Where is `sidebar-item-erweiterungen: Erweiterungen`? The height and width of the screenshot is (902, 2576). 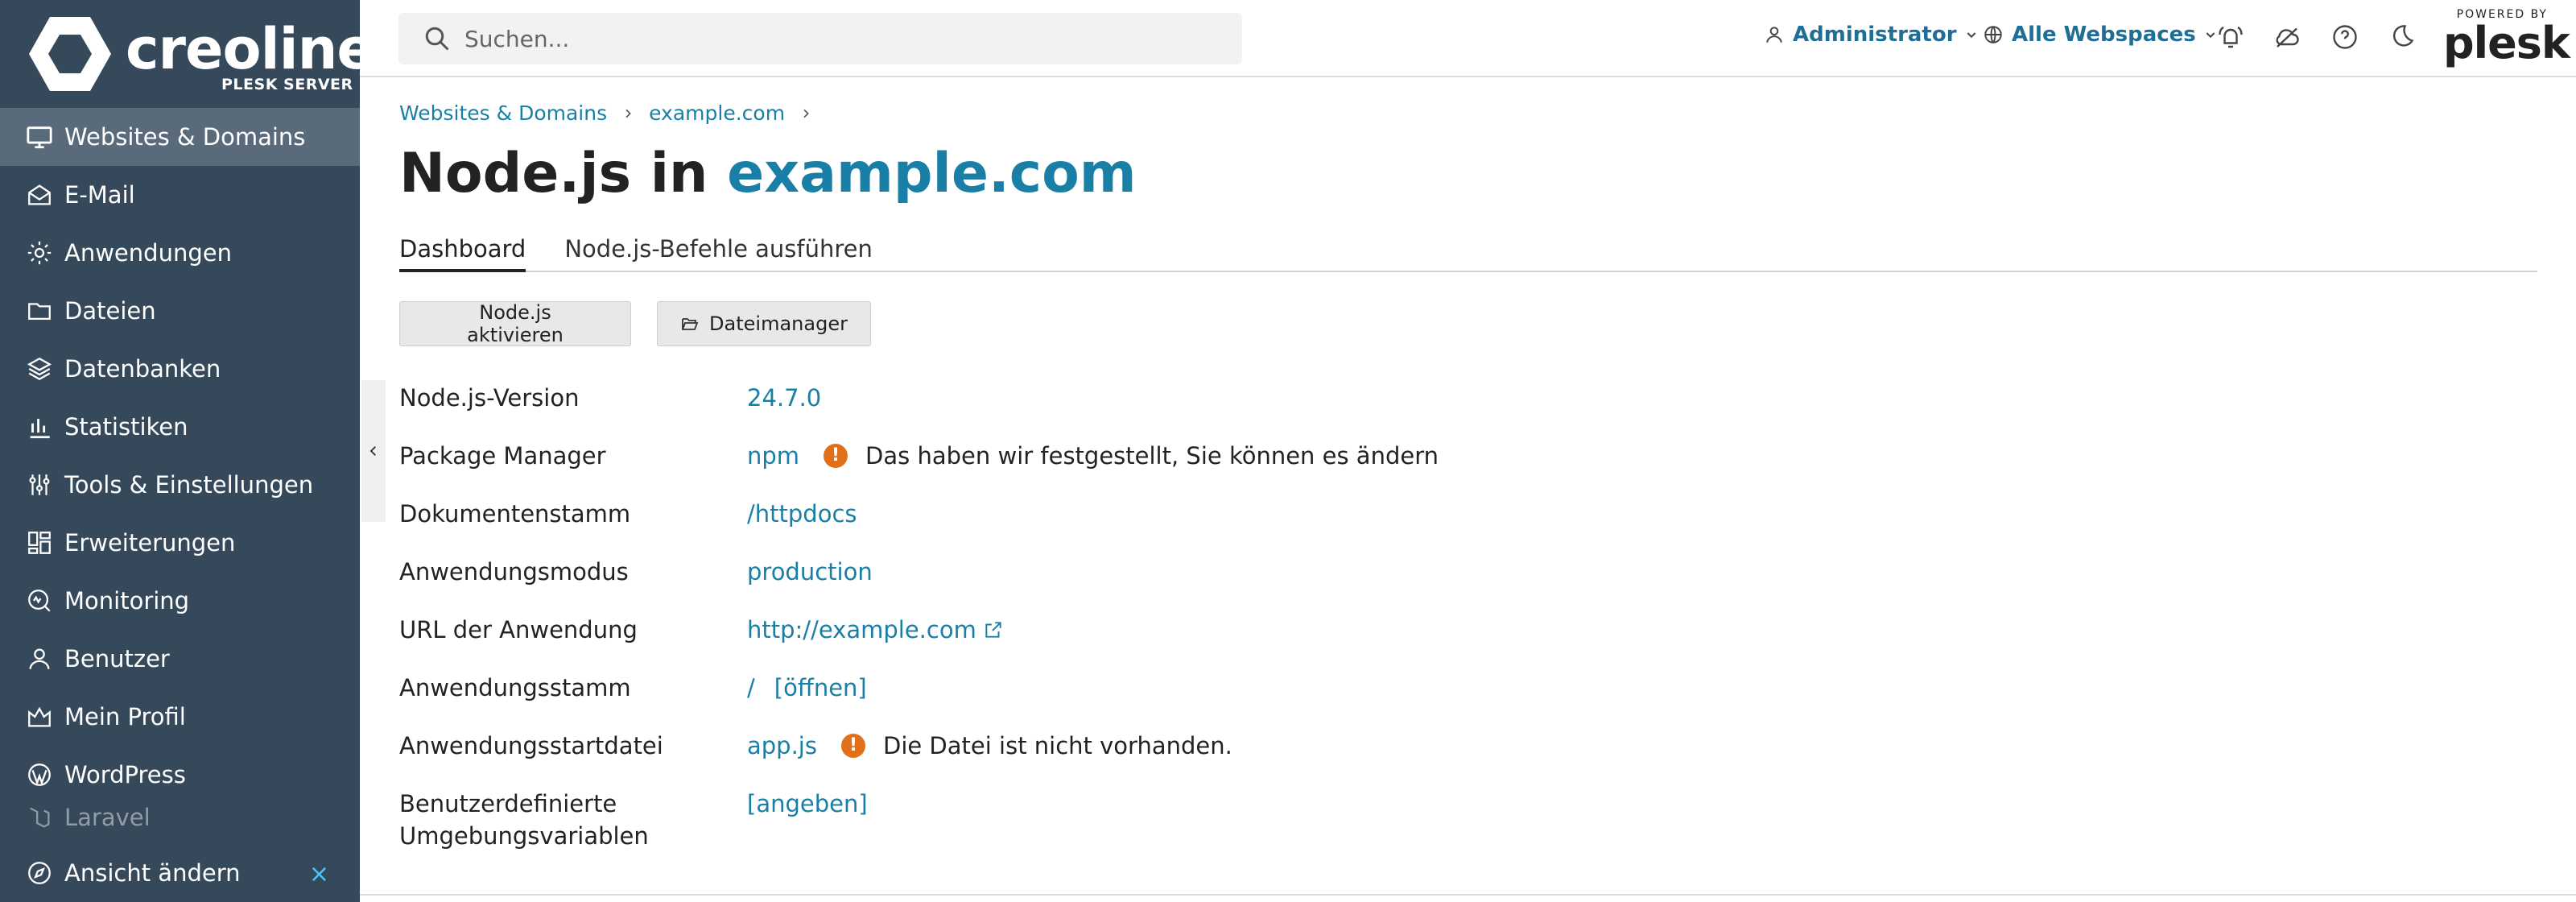
sidebar-item-erweiterungen: Erweiterungen is located at coordinates (180, 543).